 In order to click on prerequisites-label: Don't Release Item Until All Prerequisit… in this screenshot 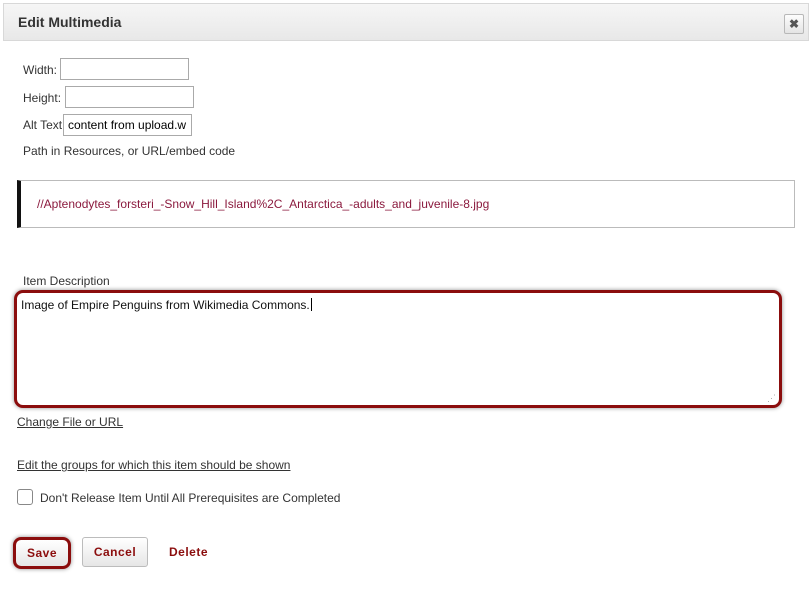, I will do `click(190, 498)`.